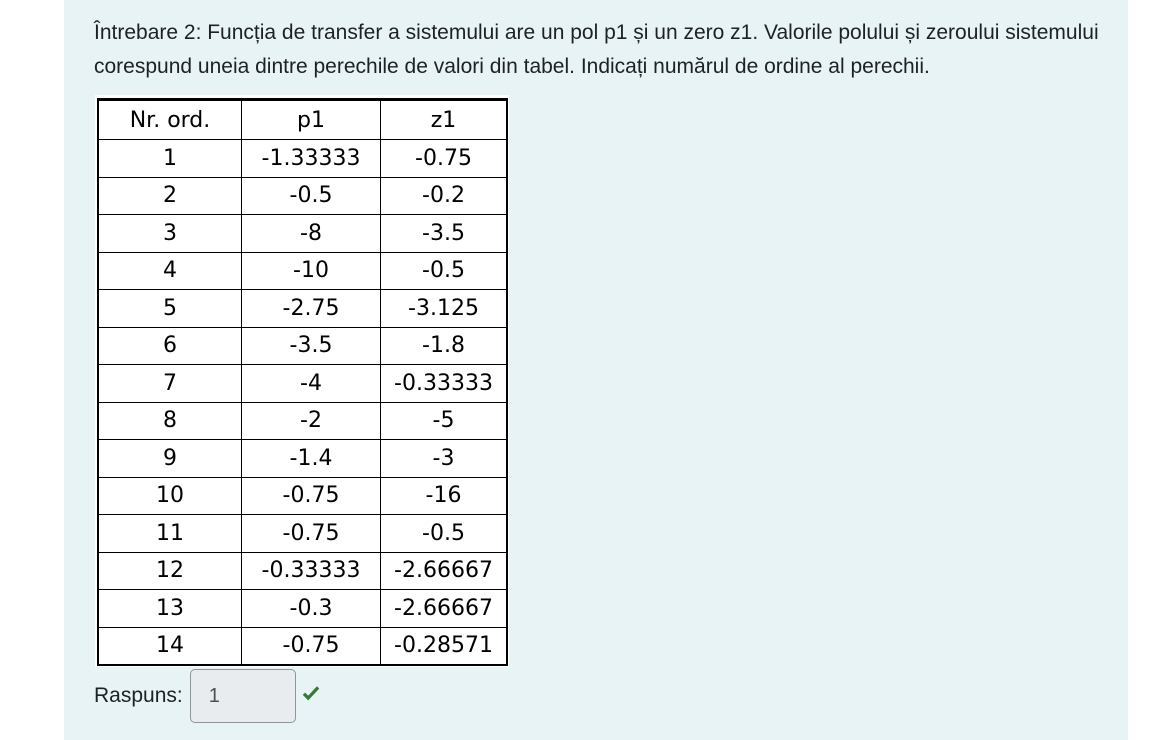  I want to click on table-row: 12 -0.33333 -2.66667, so click(302, 570).